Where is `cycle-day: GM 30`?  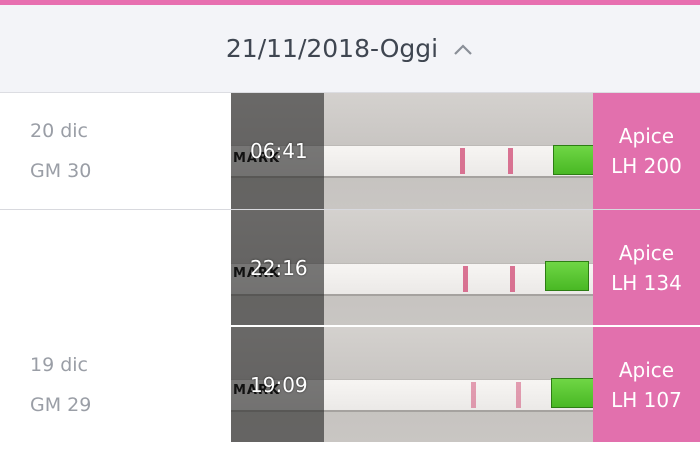
cycle-day: GM 30 is located at coordinates (61, 171).